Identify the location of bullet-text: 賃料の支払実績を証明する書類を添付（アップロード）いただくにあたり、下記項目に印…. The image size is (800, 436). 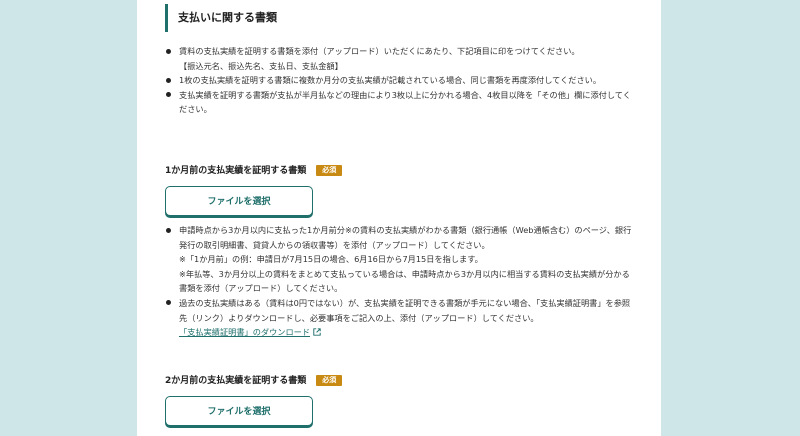
(379, 51).